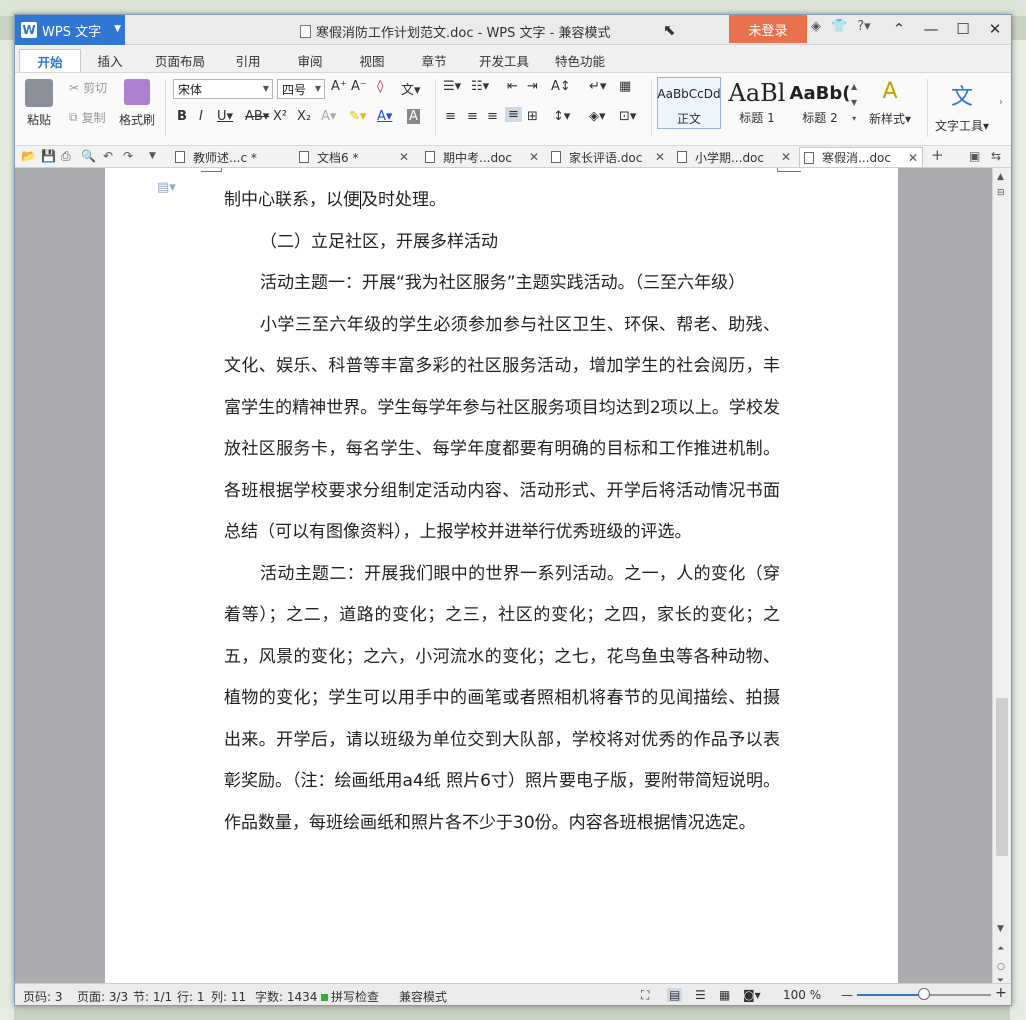 The image size is (1026, 1020). Describe the element at coordinates (532, 86) in the screenshot. I see `increase-indent-icon: ⇥` at that location.